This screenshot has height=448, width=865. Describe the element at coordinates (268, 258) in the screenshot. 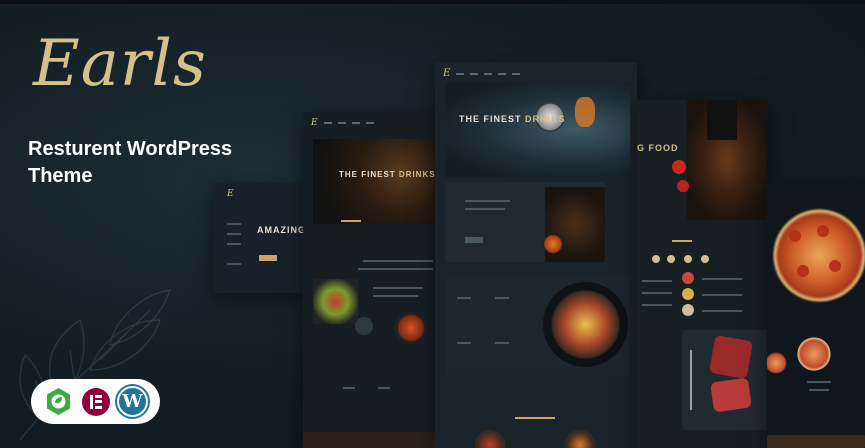

I see `mockup-button` at that location.